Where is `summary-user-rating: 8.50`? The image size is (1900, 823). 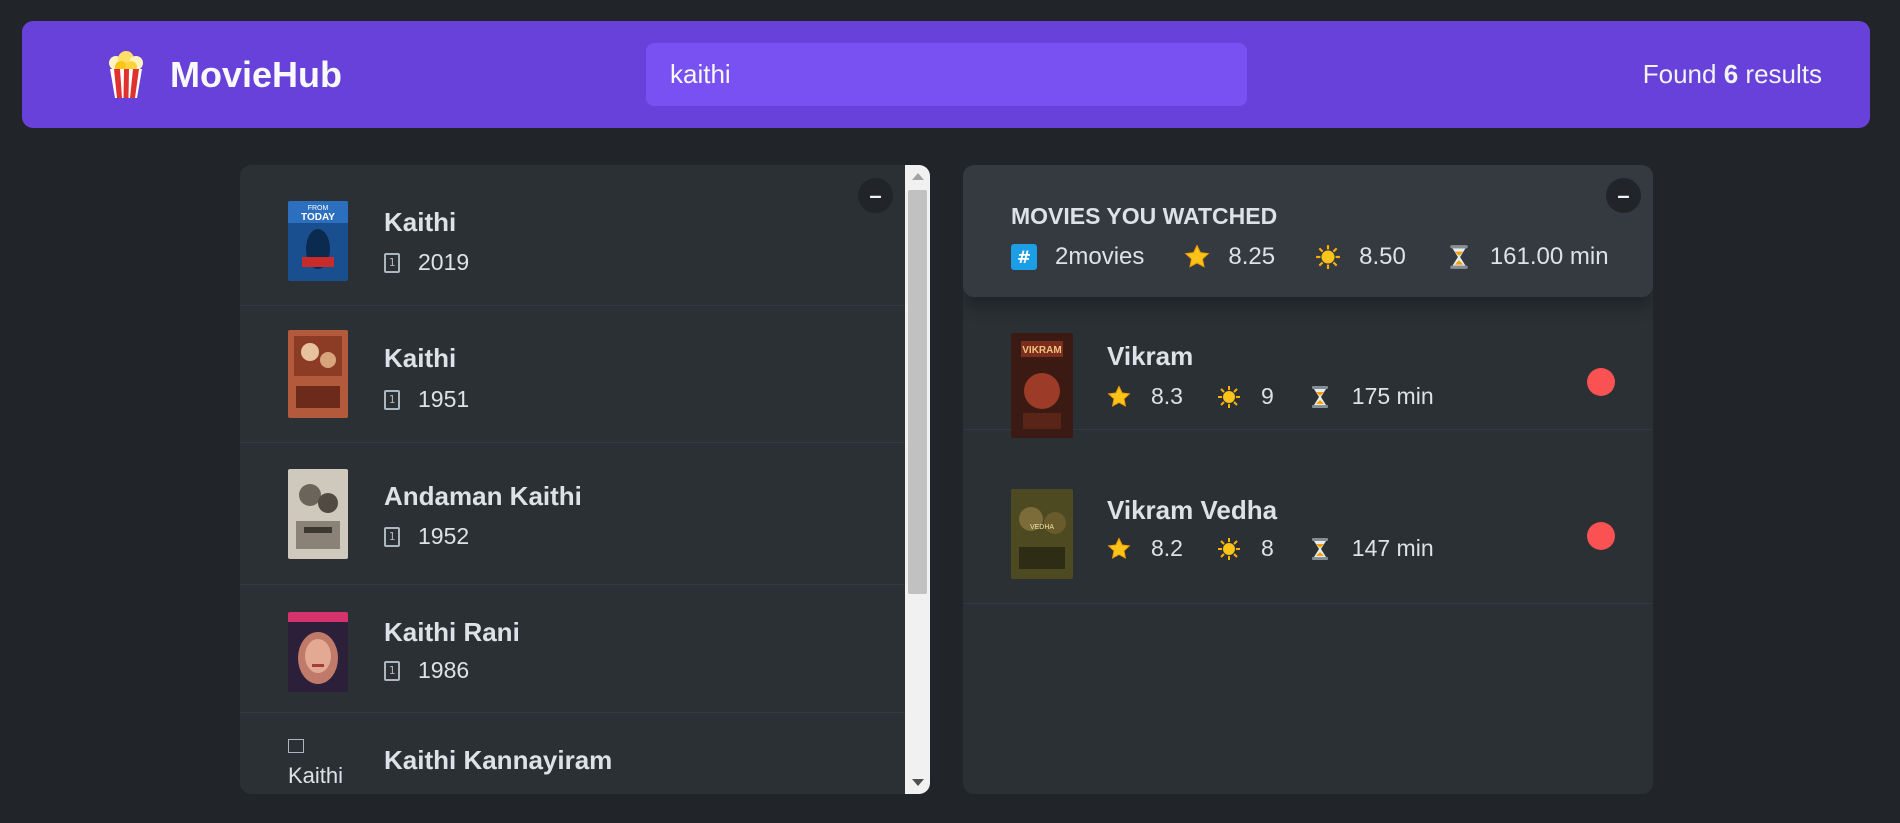 summary-user-rating: 8.50 is located at coordinates (1360, 257).